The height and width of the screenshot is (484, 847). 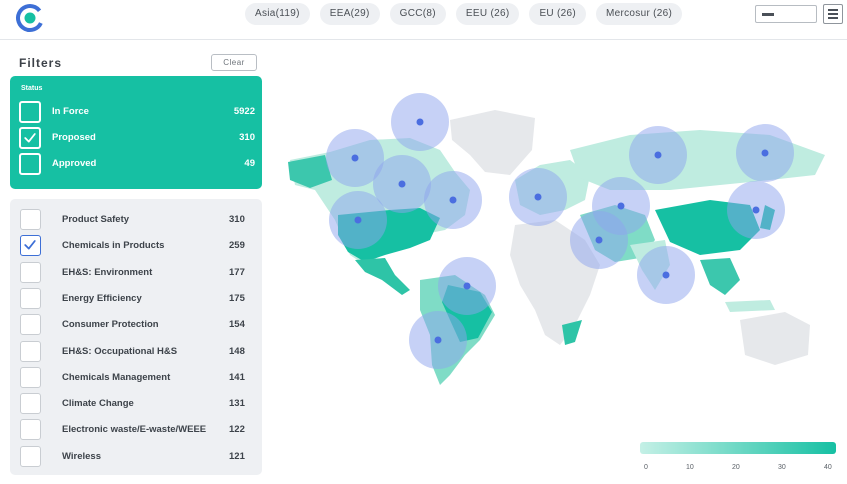 What do you see at coordinates (277, 14) in the screenshot?
I see `region-tab: Asia(119)` at bounding box center [277, 14].